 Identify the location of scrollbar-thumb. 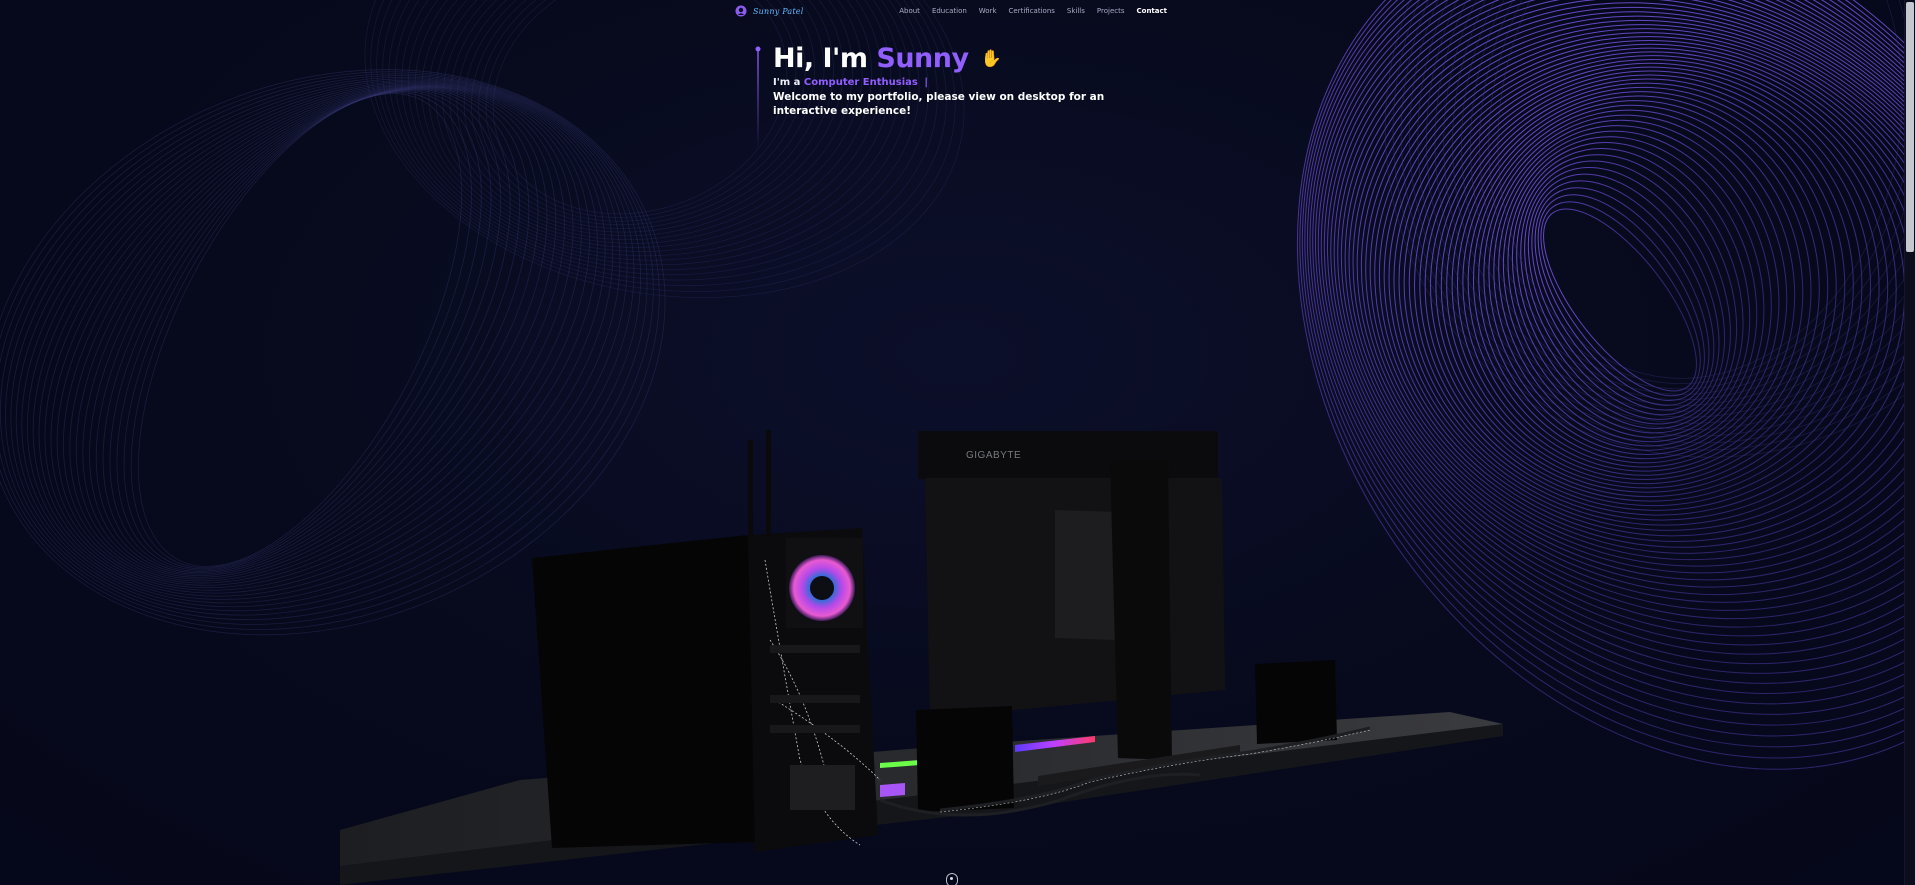
(1910, 127).